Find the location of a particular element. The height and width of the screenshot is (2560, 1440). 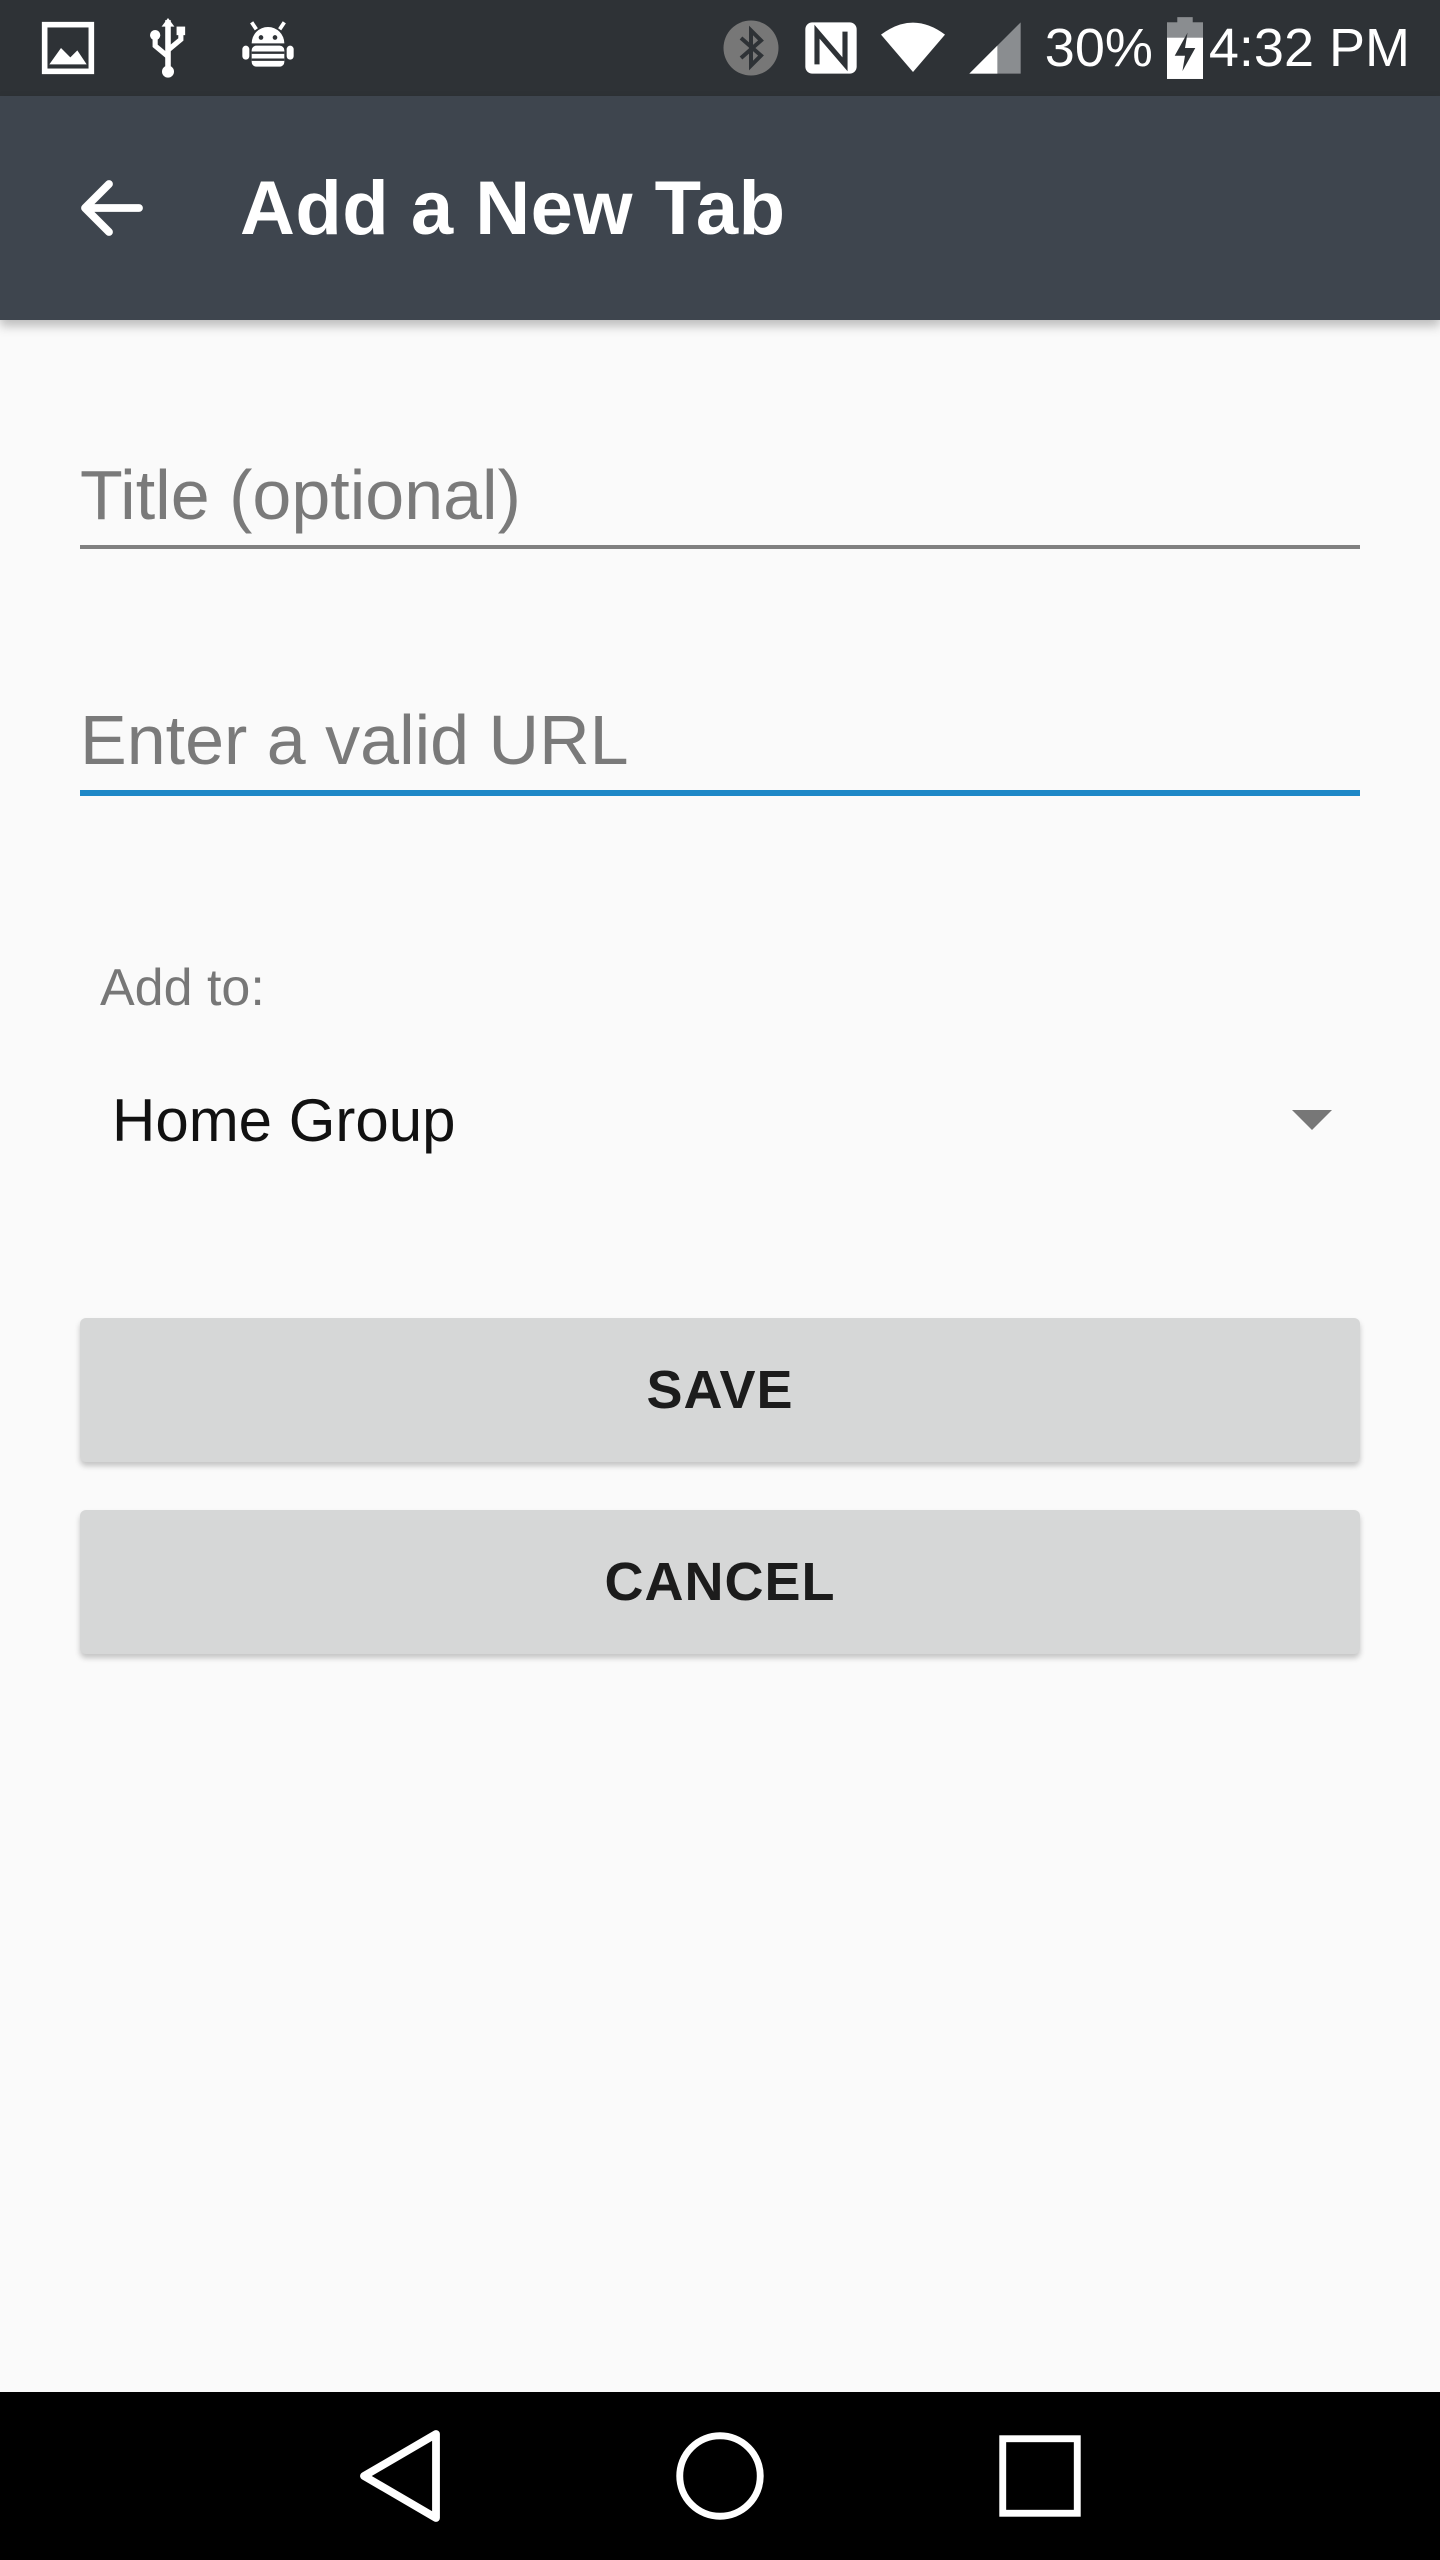

url-input is located at coordinates (720, 740).